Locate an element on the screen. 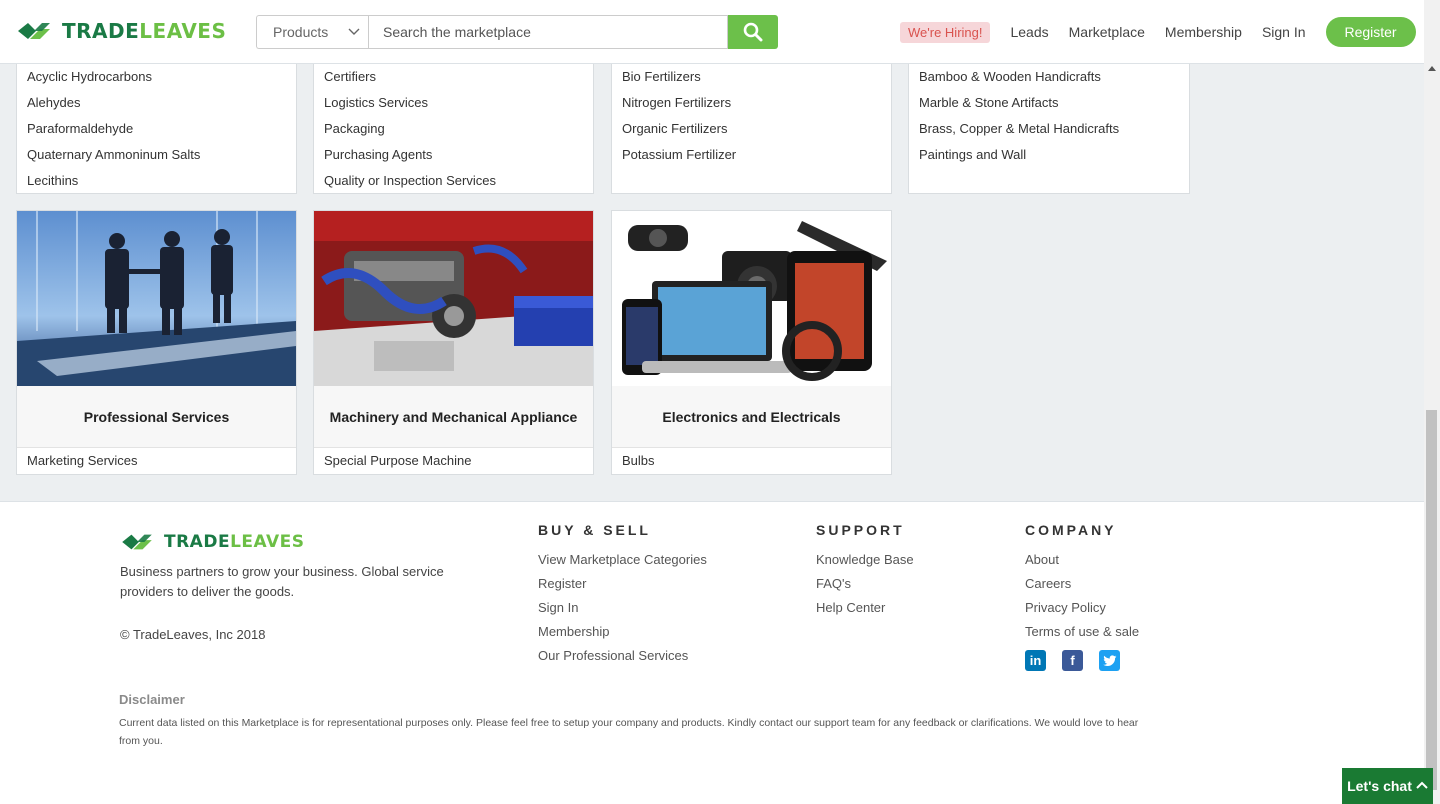 The height and width of the screenshot is (804, 1440). chat-label: Let's chat is located at coordinates (1379, 786).